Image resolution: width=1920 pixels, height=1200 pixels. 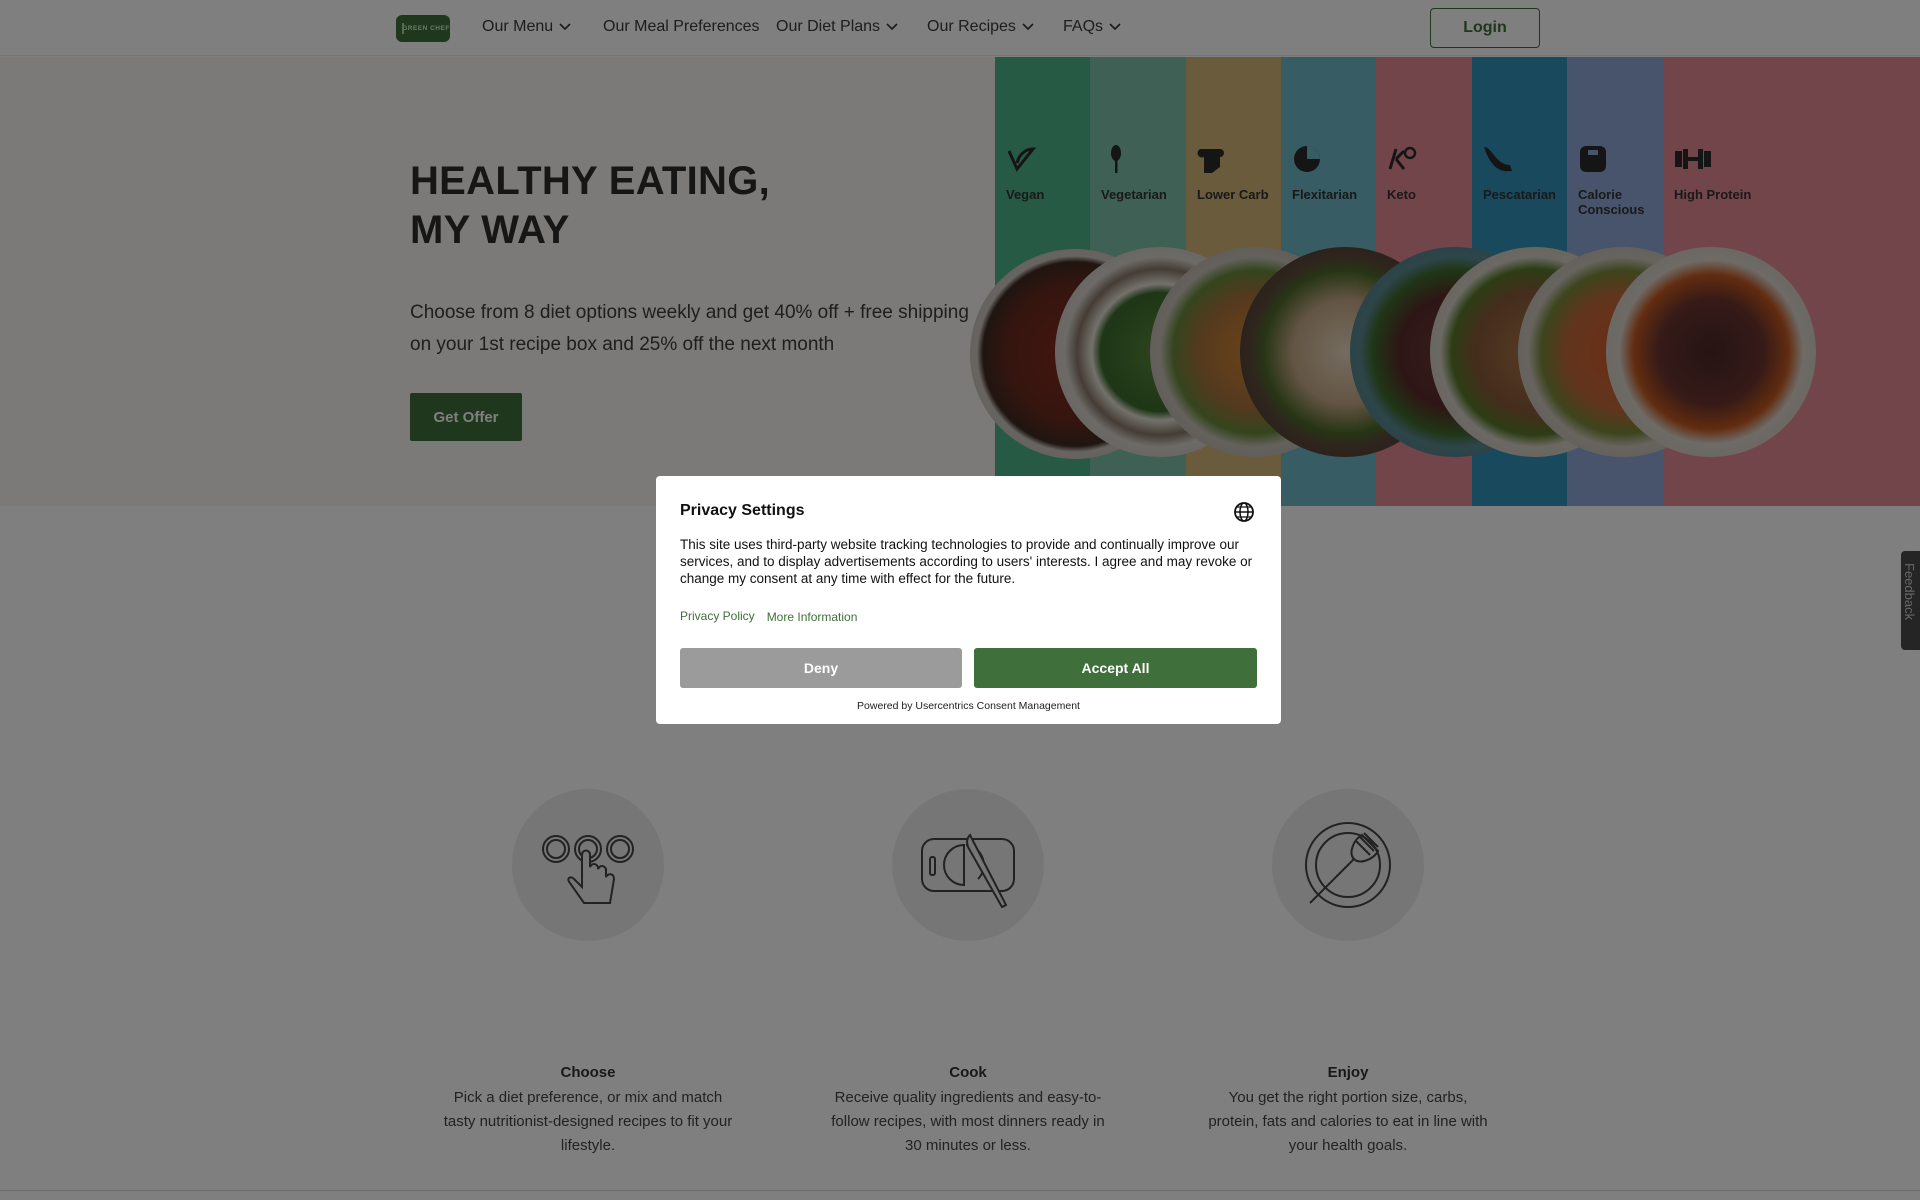 I want to click on deny-button: Deny, so click(x=821, y=668).